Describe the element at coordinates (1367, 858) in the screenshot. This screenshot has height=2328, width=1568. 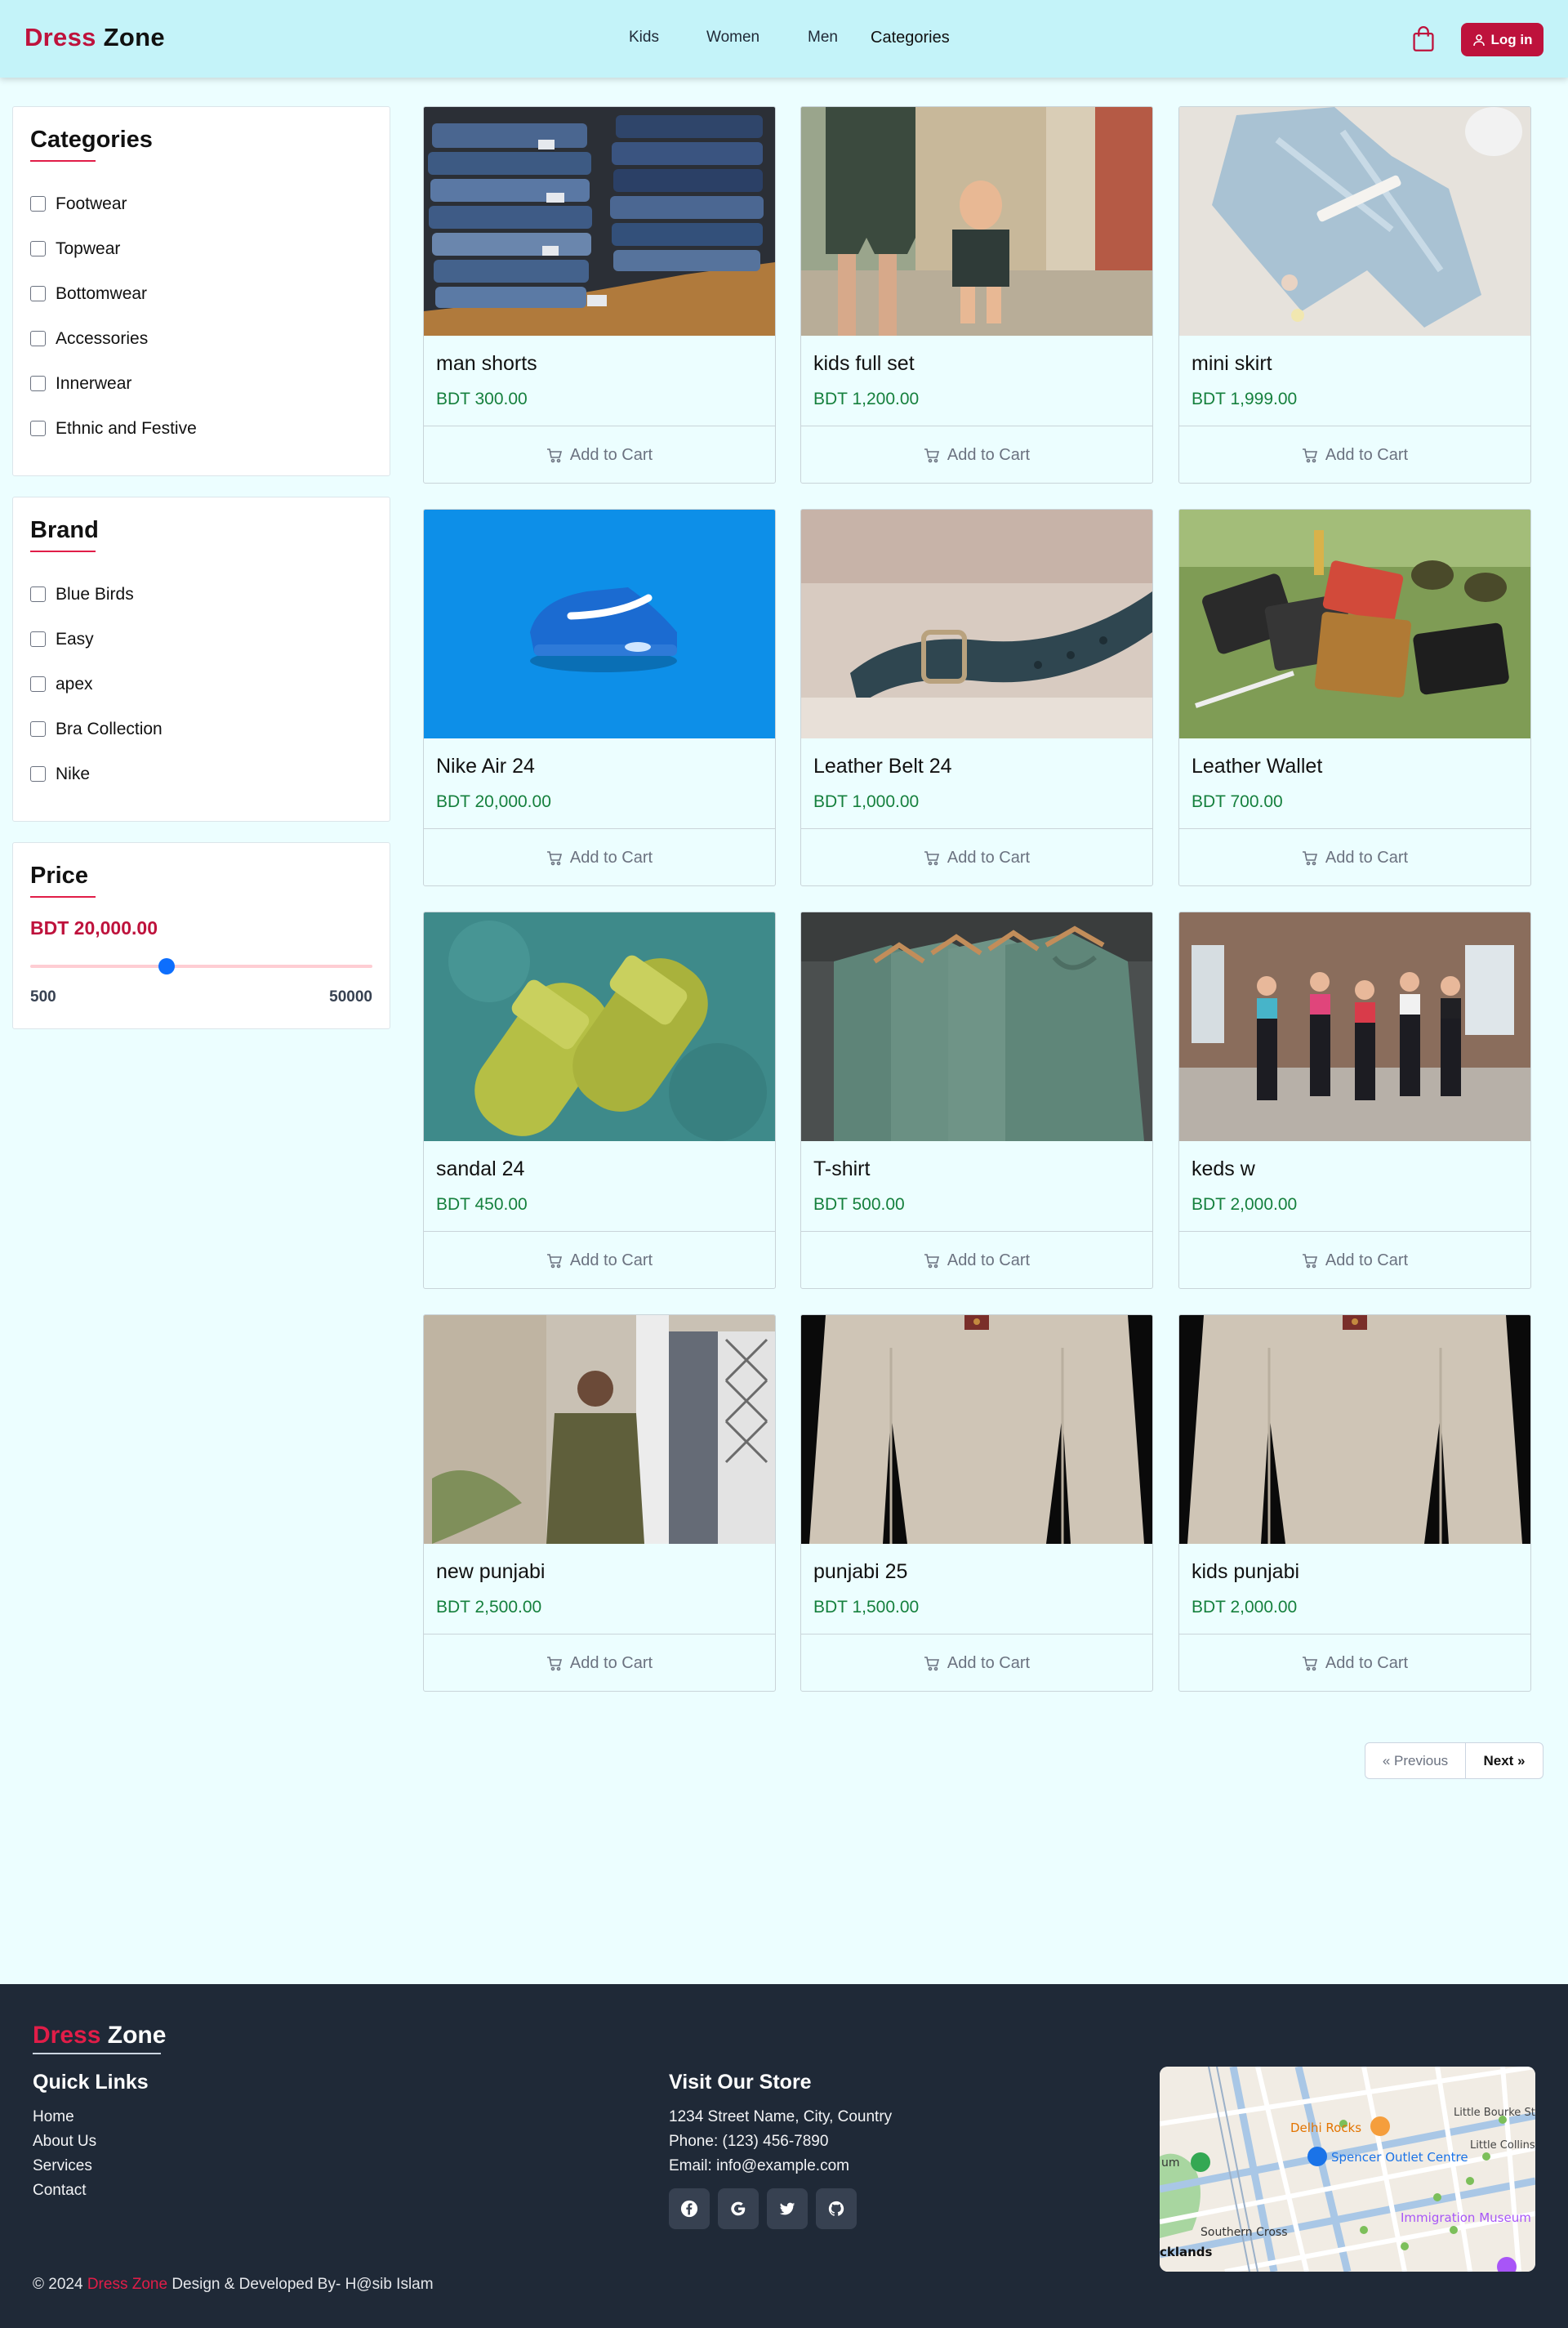
I see `add-to-cart-label: Add to Cart` at that location.